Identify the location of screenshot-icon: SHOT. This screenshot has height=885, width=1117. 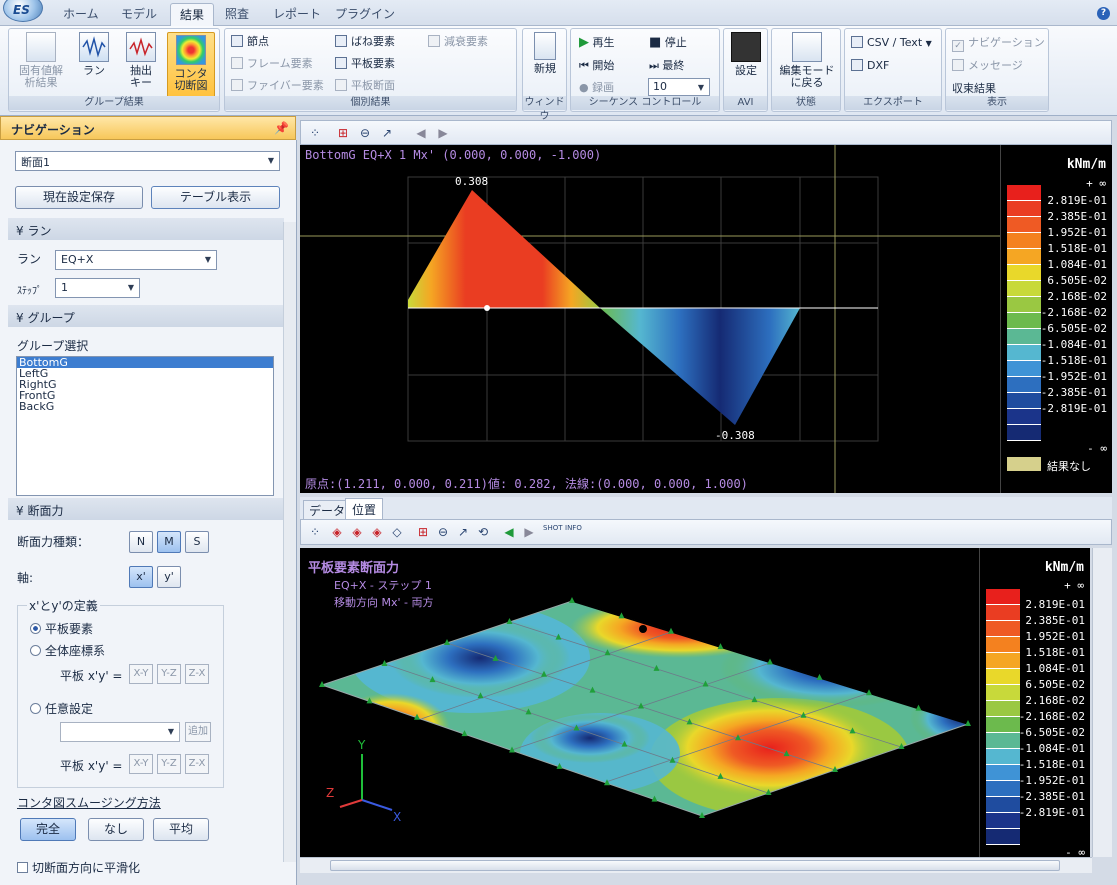
(553, 532).